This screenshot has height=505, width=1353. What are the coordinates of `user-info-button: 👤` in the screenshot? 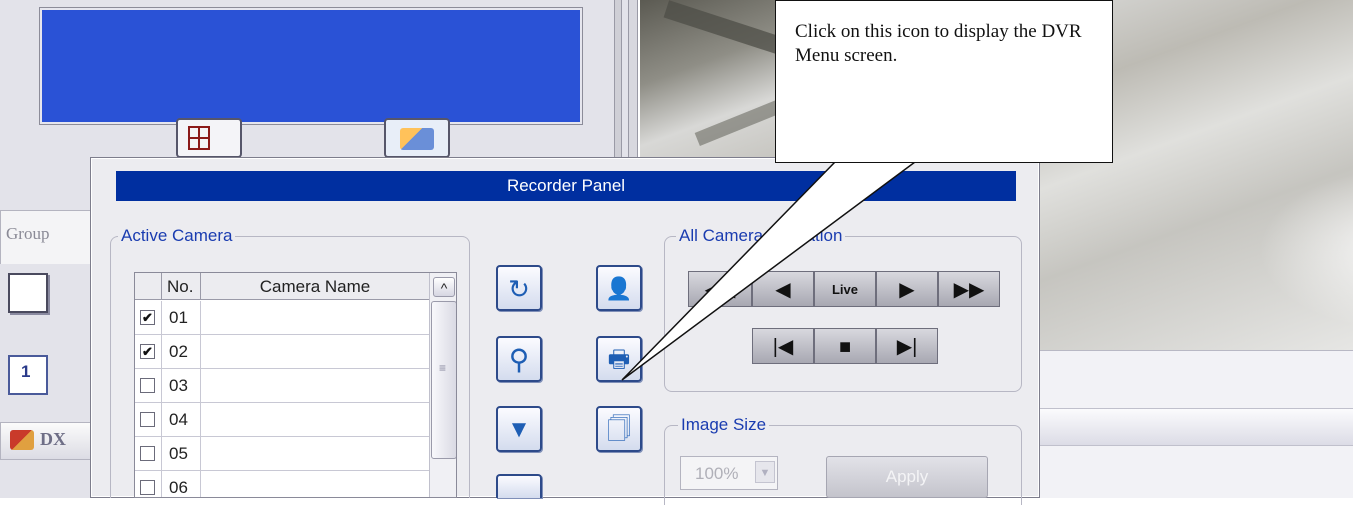 It's located at (619, 288).